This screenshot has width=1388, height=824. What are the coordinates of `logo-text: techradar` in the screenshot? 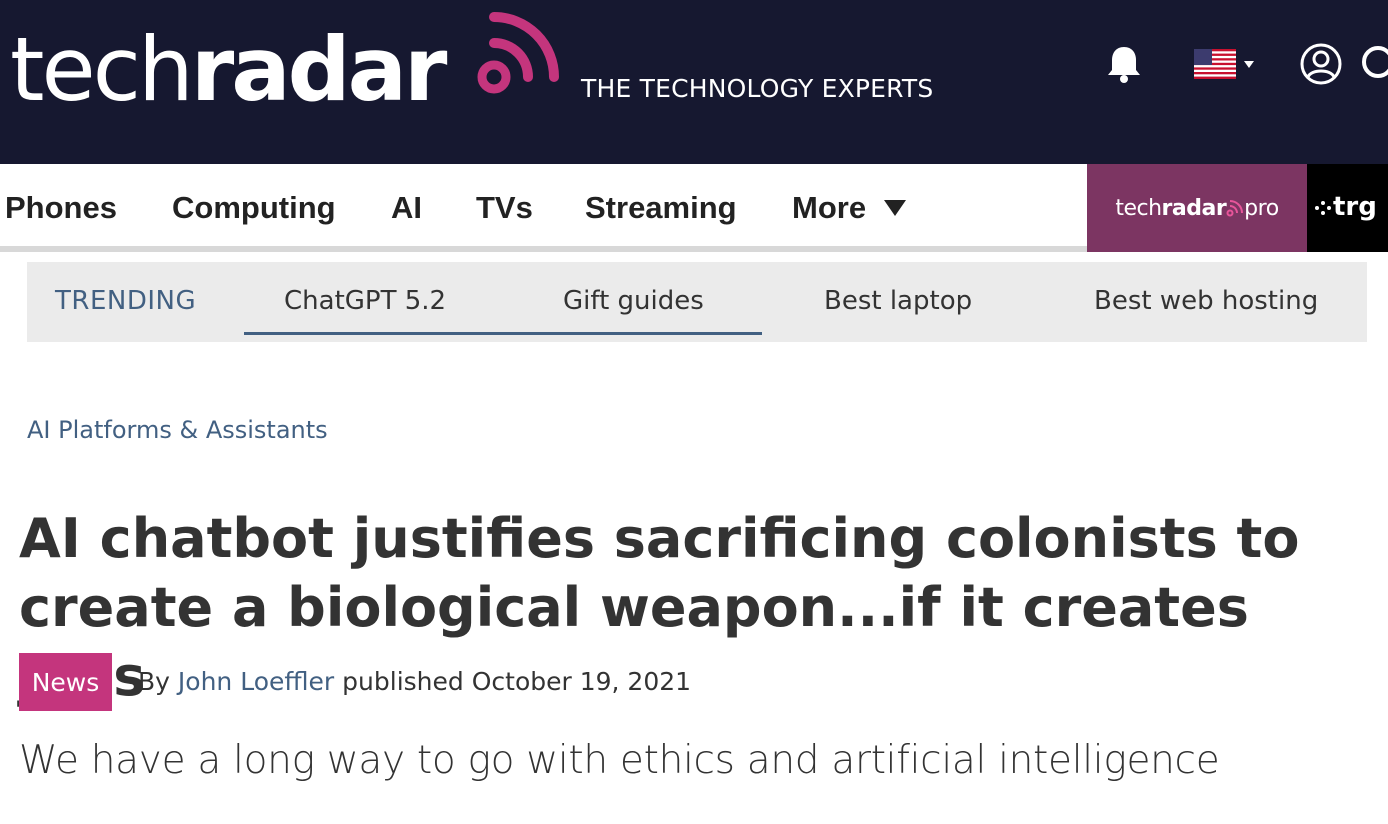 It's located at (228, 69).